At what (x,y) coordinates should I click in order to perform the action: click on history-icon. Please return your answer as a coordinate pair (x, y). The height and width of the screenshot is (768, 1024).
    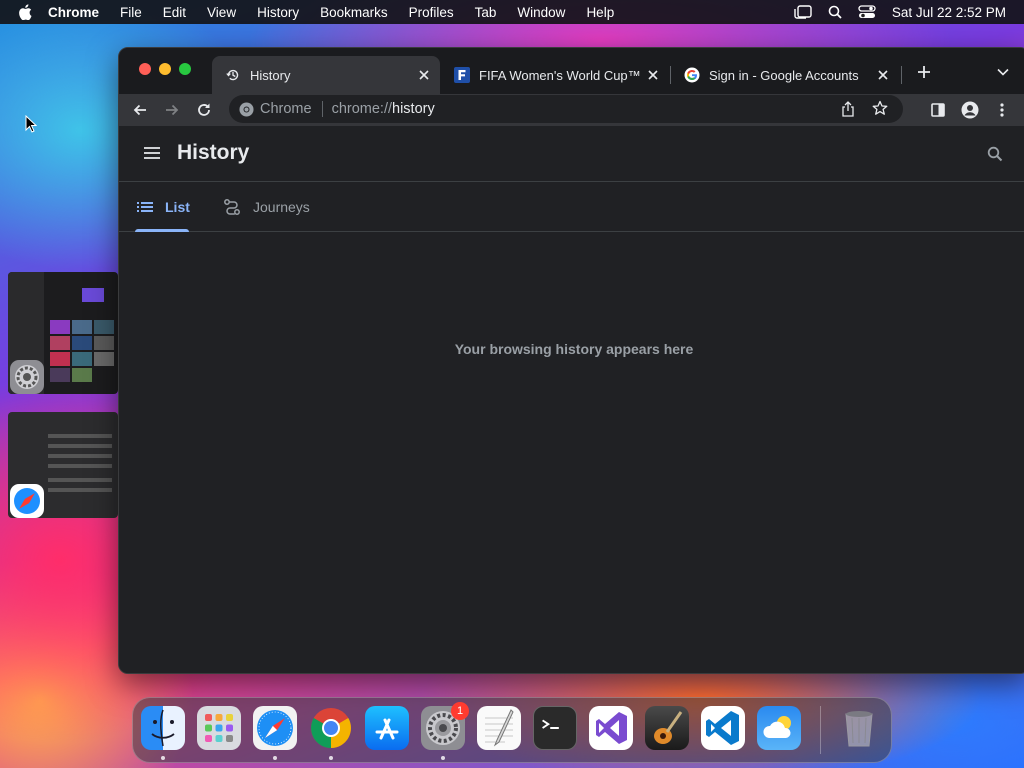
    Looking at the image, I should click on (233, 75).